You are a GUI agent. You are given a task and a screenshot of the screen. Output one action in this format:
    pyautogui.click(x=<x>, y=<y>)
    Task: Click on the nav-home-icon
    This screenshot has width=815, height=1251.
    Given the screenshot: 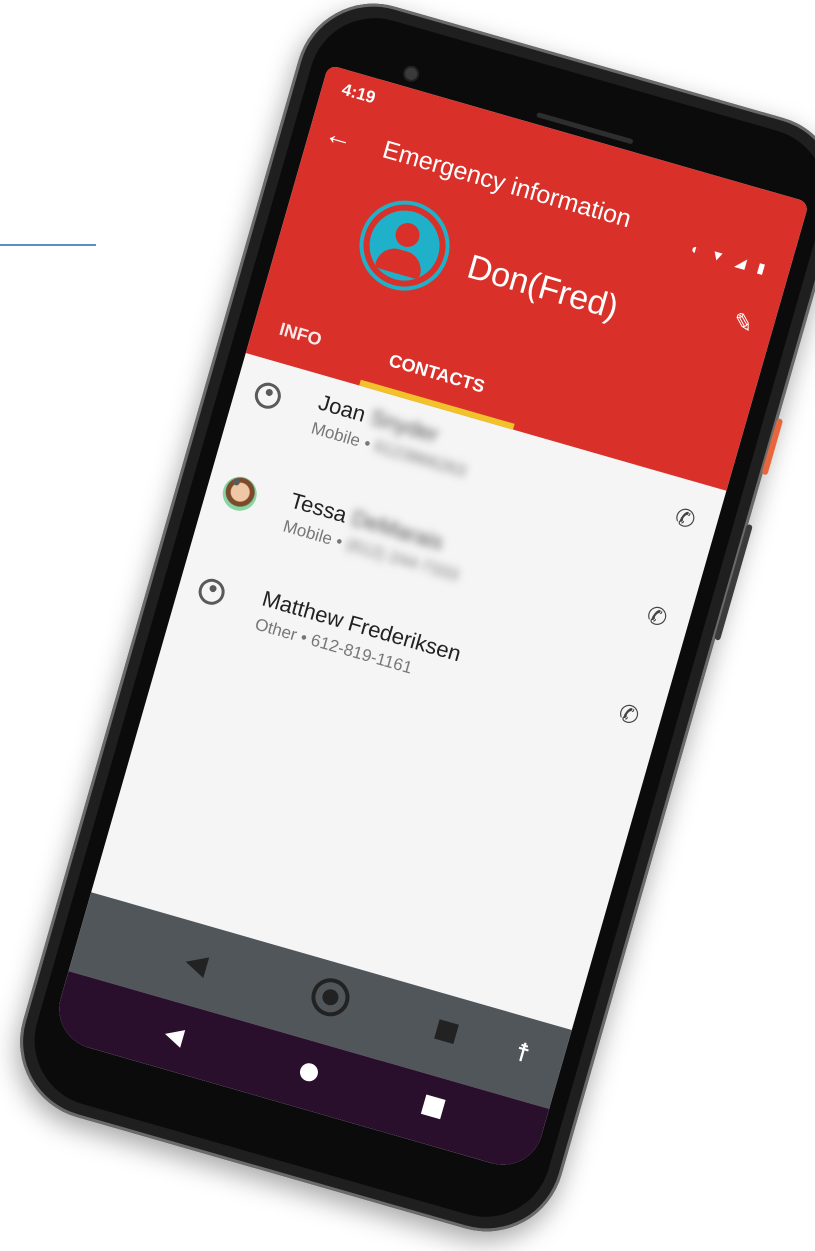 What is the action you would take?
    pyautogui.click(x=330, y=997)
    